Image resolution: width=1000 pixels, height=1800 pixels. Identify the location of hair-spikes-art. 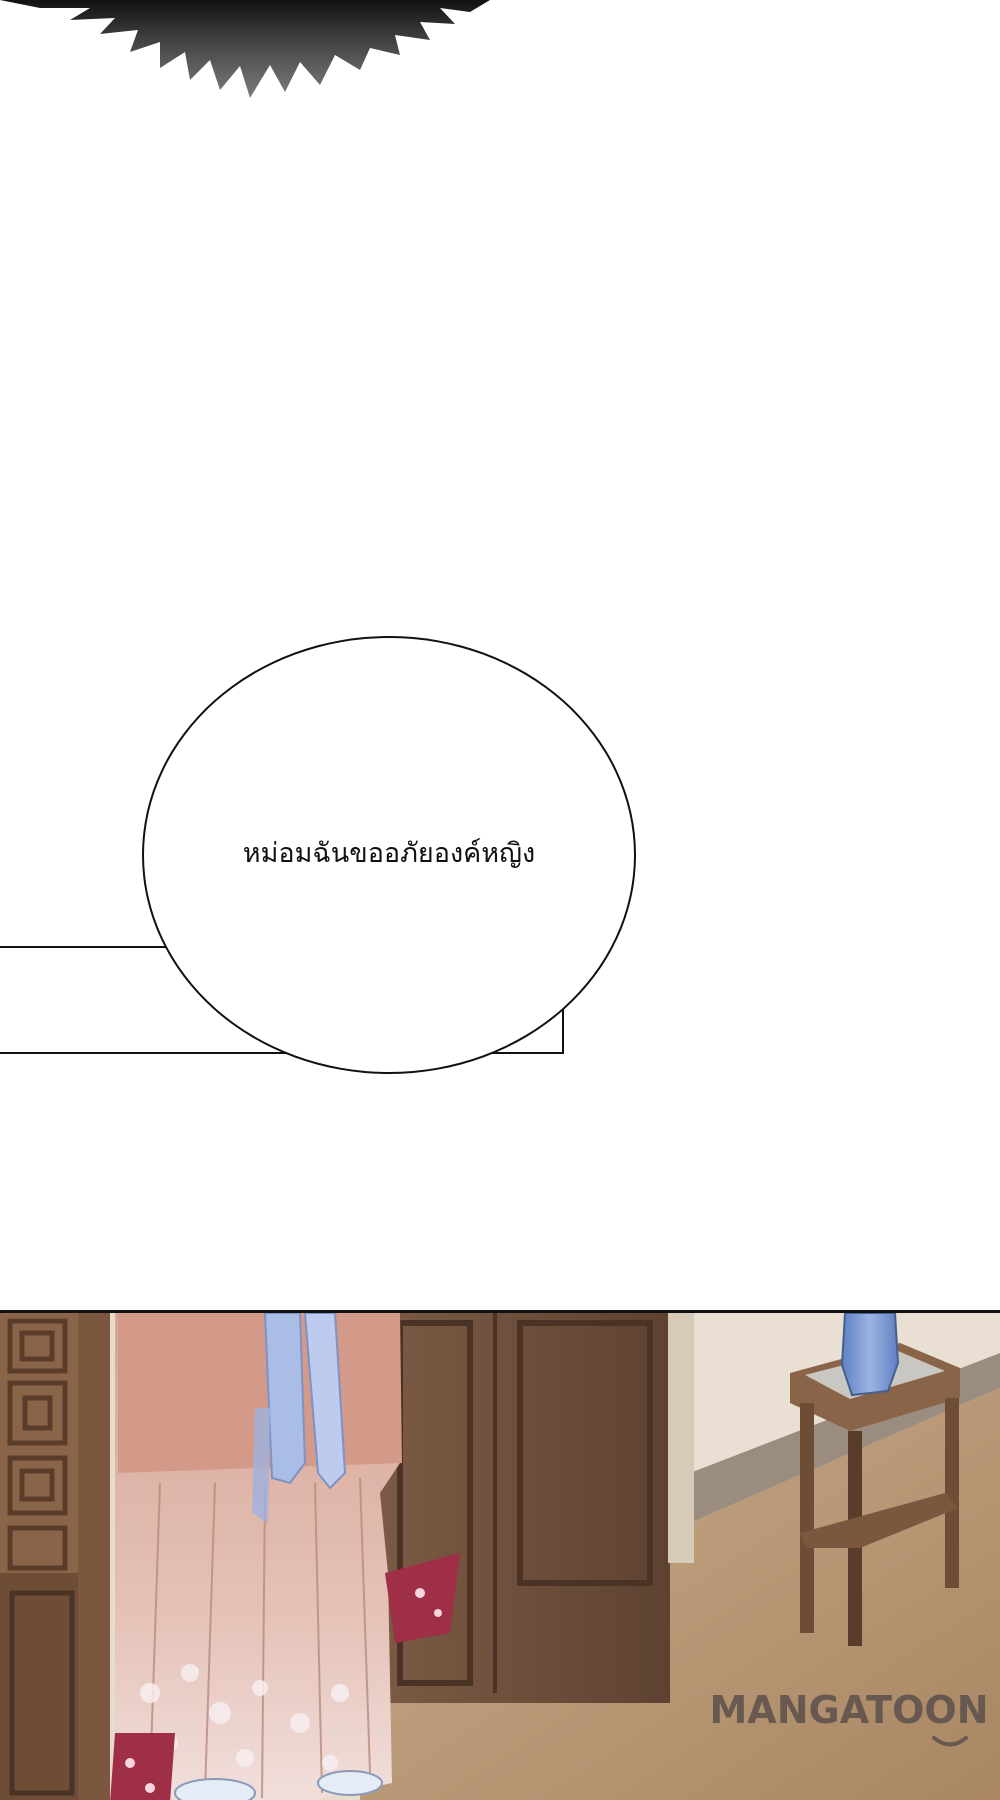
(245, 49).